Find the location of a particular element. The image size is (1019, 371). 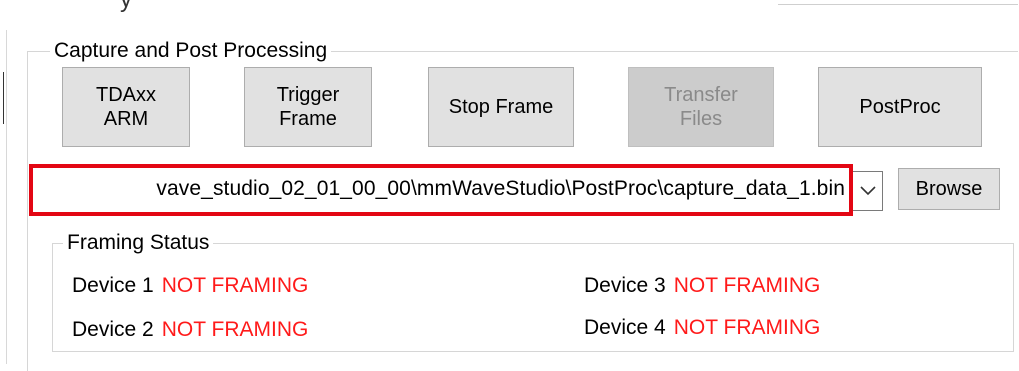

device-1-status: Device 1 NOT FRAMING is located at coordinates (190, 286).